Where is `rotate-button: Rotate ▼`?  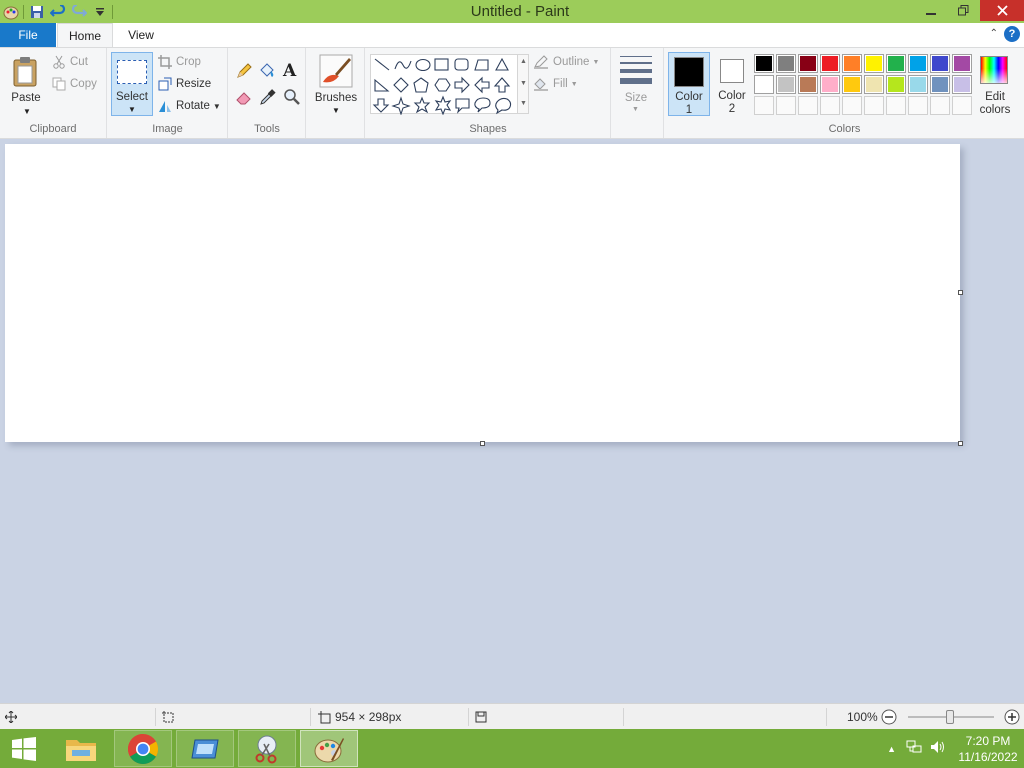
rotate-button: Rotate ▼ is located at coordinates (189, 106).